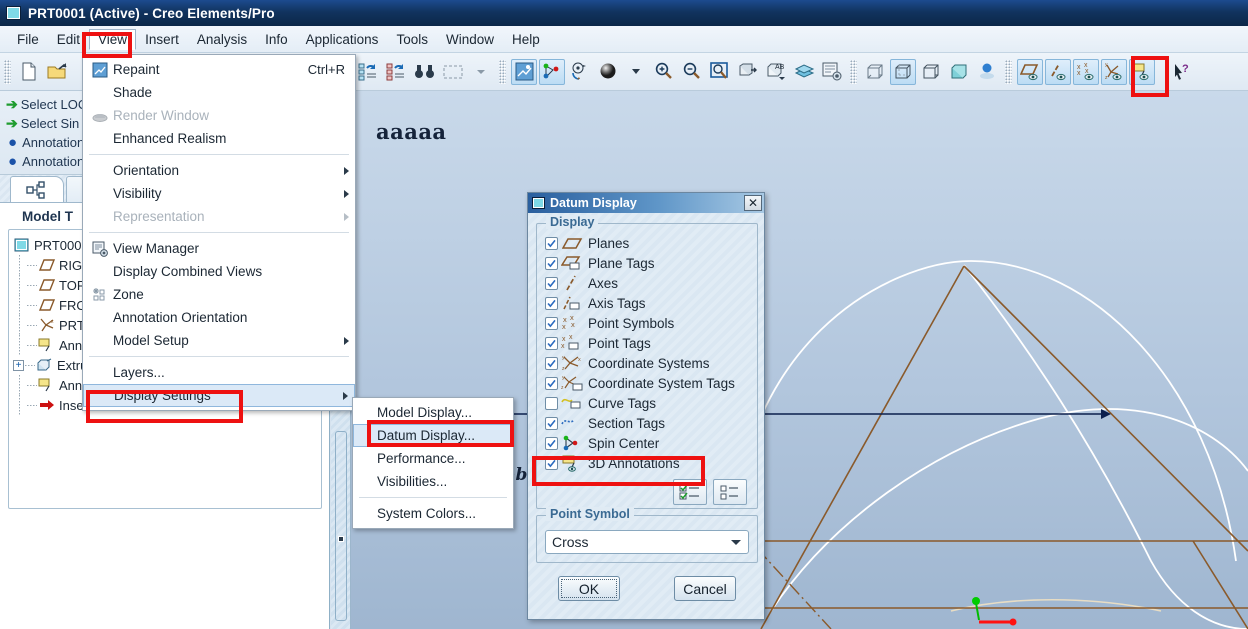  I want to click on checkbox-axes, so click(551, 283).